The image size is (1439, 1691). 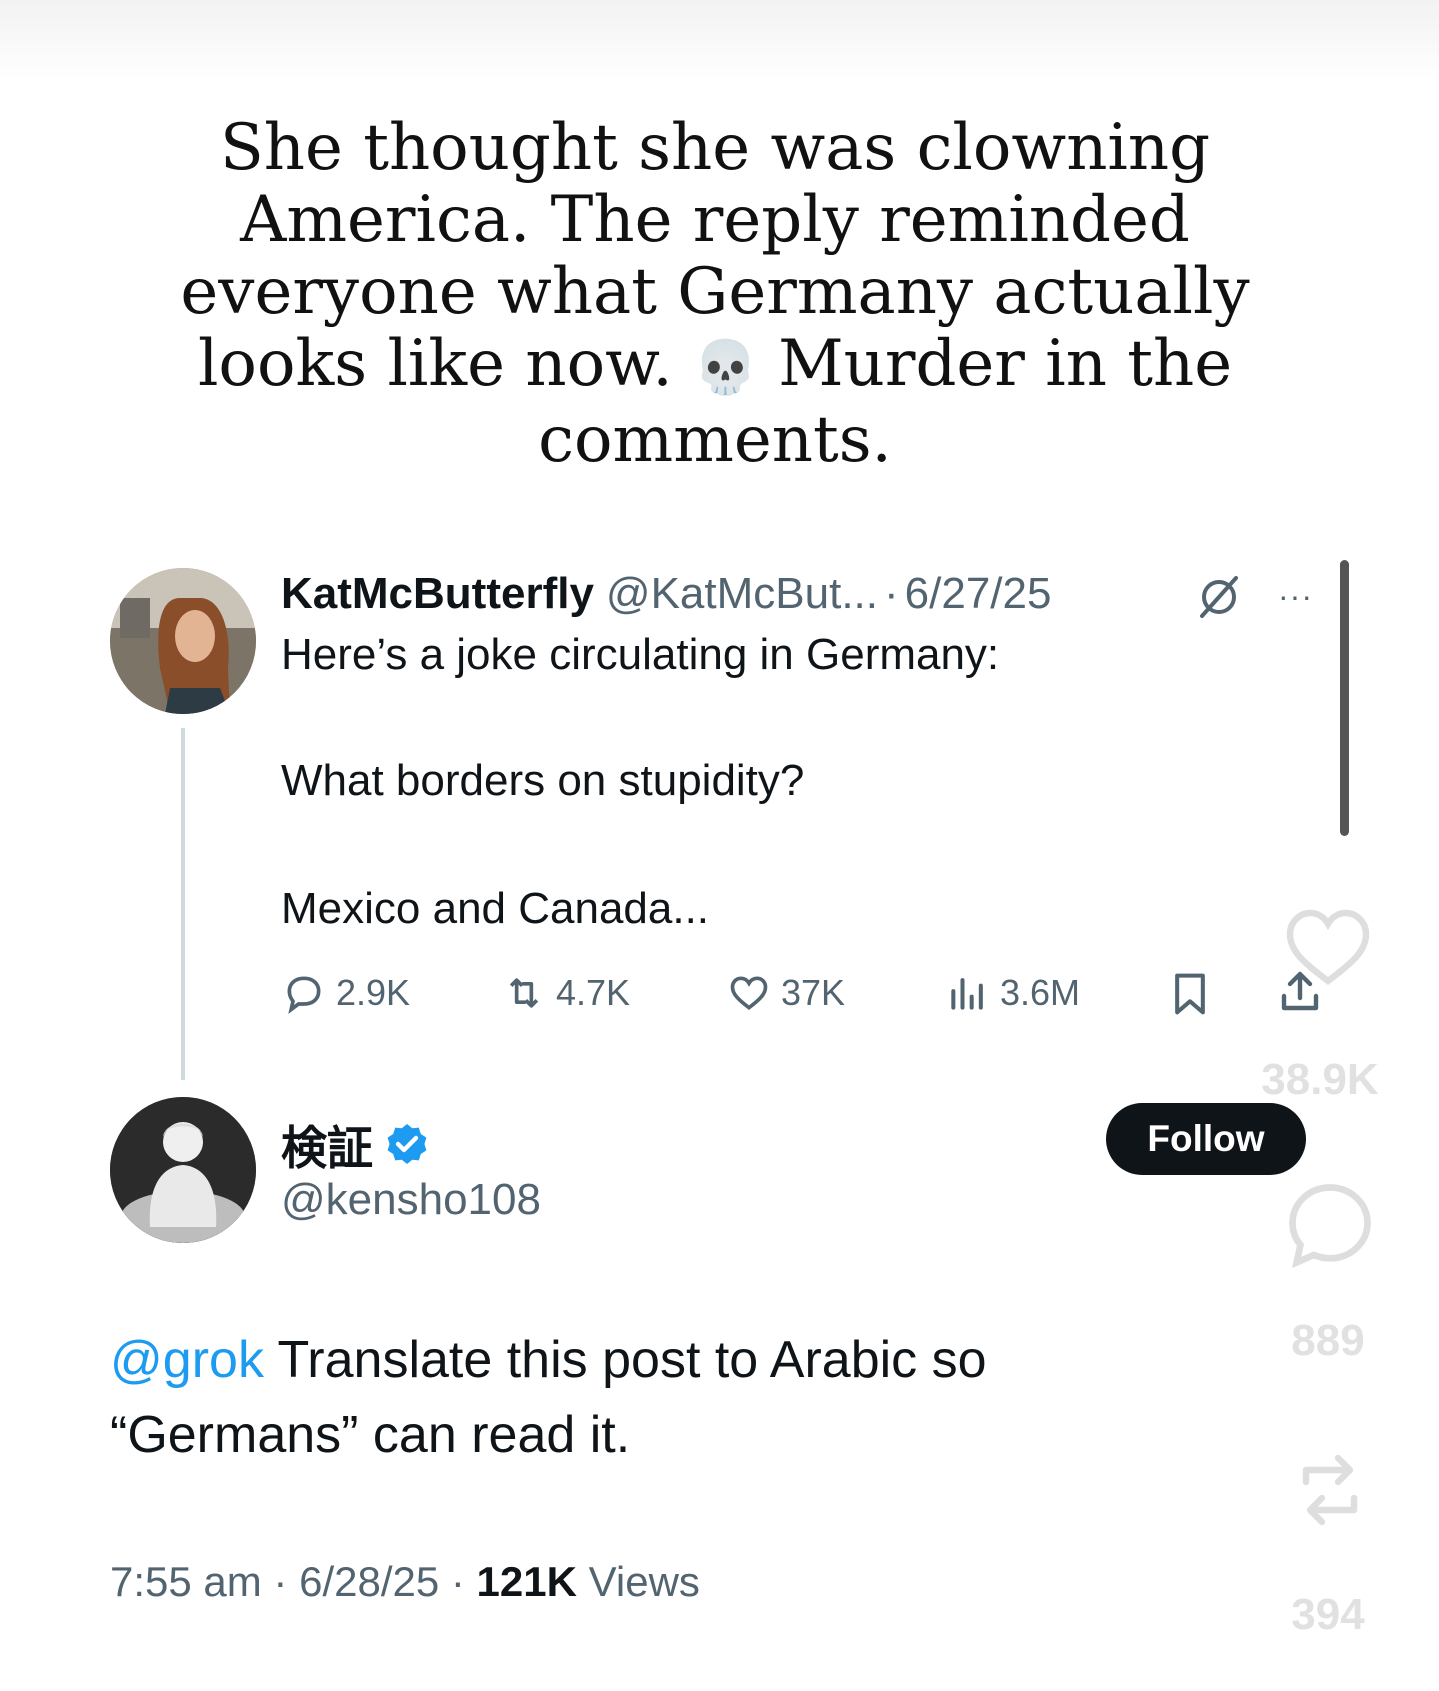 What do you see at coordinates (1206, 1139) in the screenshot?
I see `follow-button: Follow` at bounding box center [1206, 1139].